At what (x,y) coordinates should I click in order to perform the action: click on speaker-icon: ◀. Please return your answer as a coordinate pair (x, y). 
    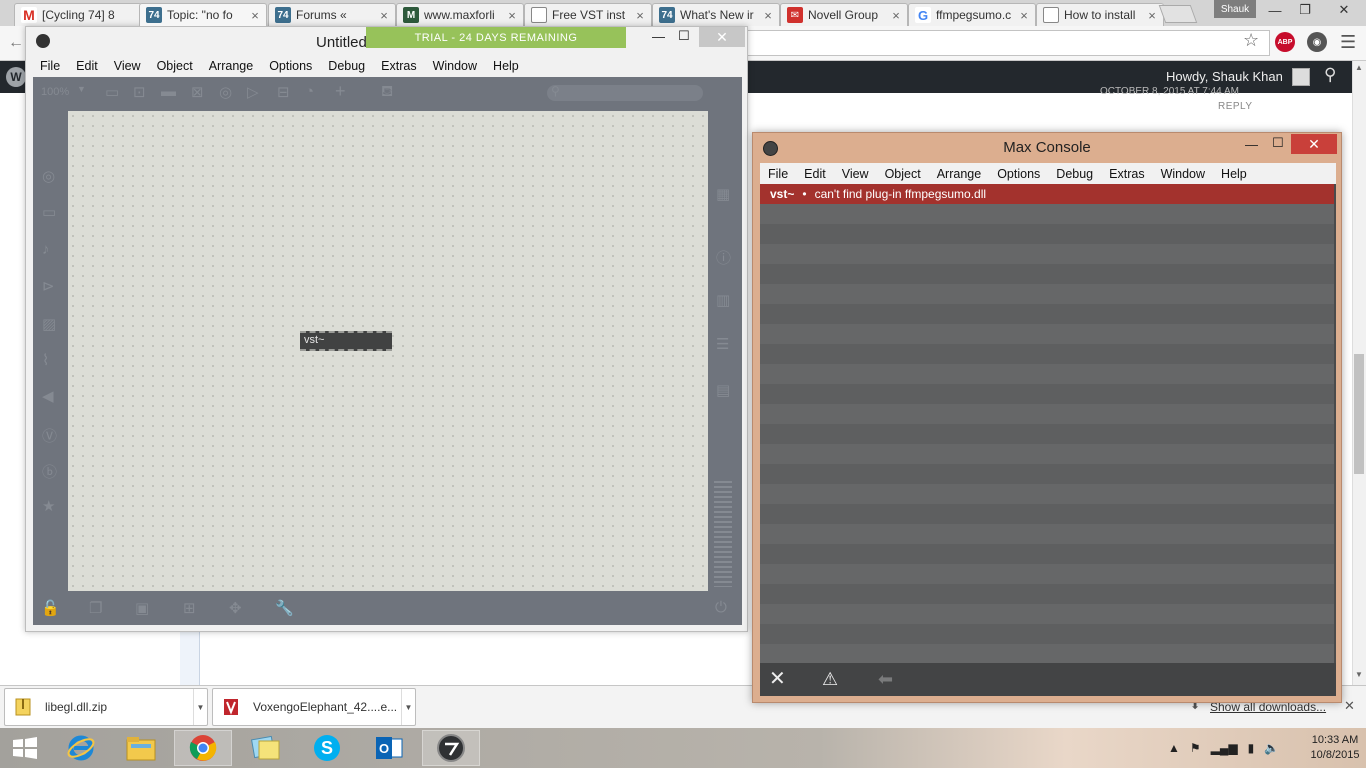
    Looking at the image, I should click on (48, 396).